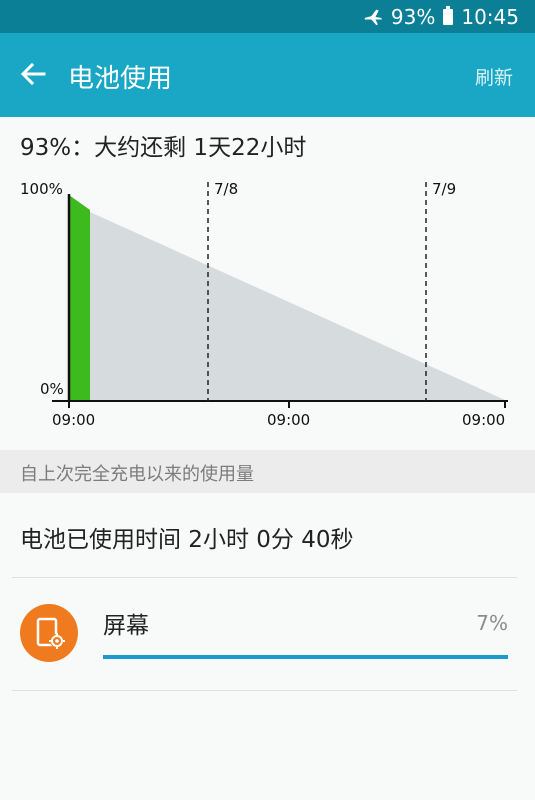 Image resolution: width=535 pixels, height=800 pixels. I want to click on usage-time: 电池已使用时间 2小时 0分 40秒, so click(187, 540).